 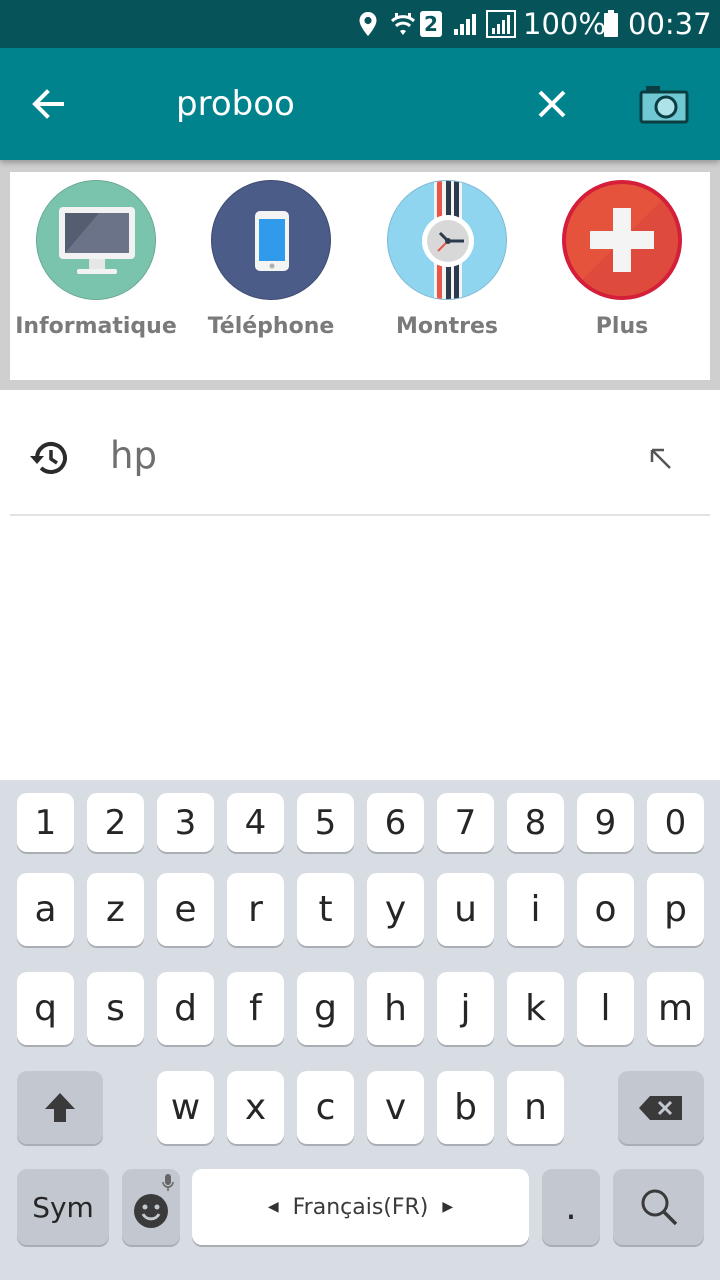 What do you see at coordinates (151, 1211) in the screenshot?
I see `emoji-icon` at bounding box center [151, 1211].